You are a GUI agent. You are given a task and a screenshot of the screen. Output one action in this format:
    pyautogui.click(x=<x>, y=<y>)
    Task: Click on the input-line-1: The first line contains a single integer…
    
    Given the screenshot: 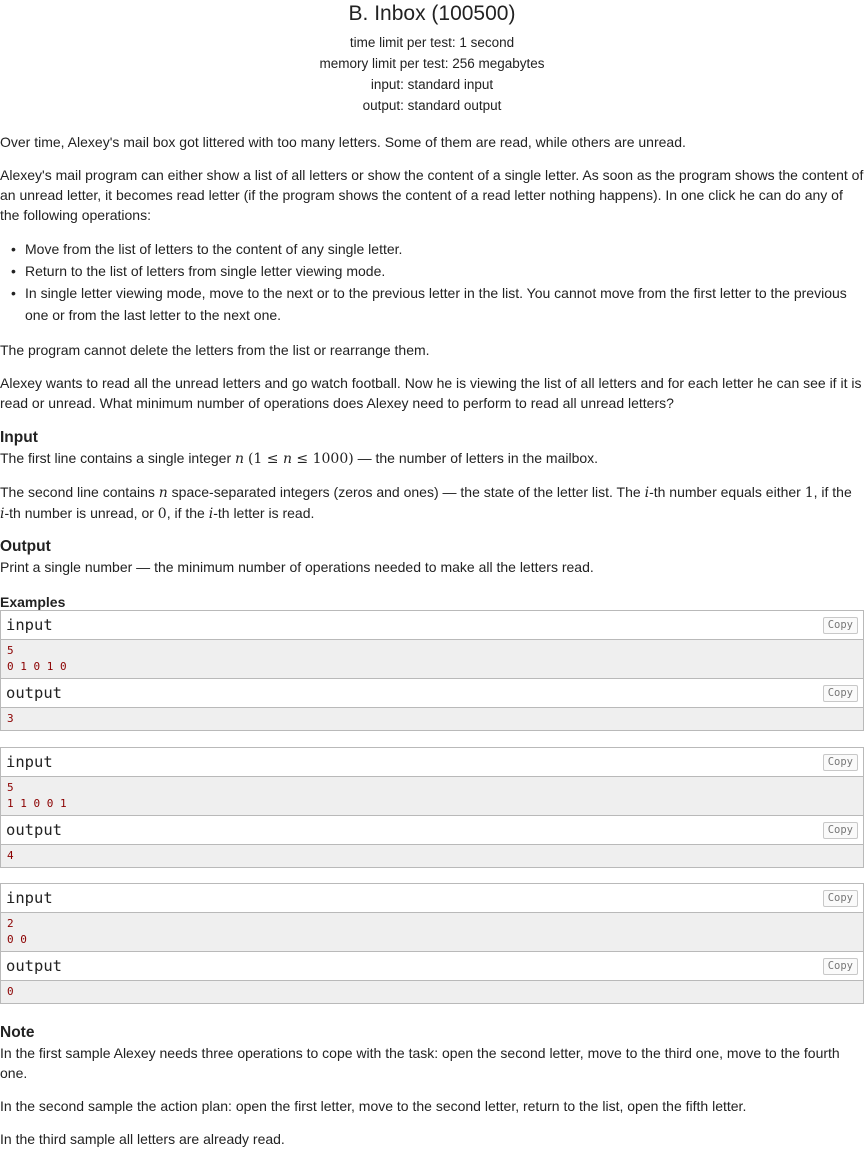 What is the action you would take?
    pyautogui.click(x=299, y=458)
    